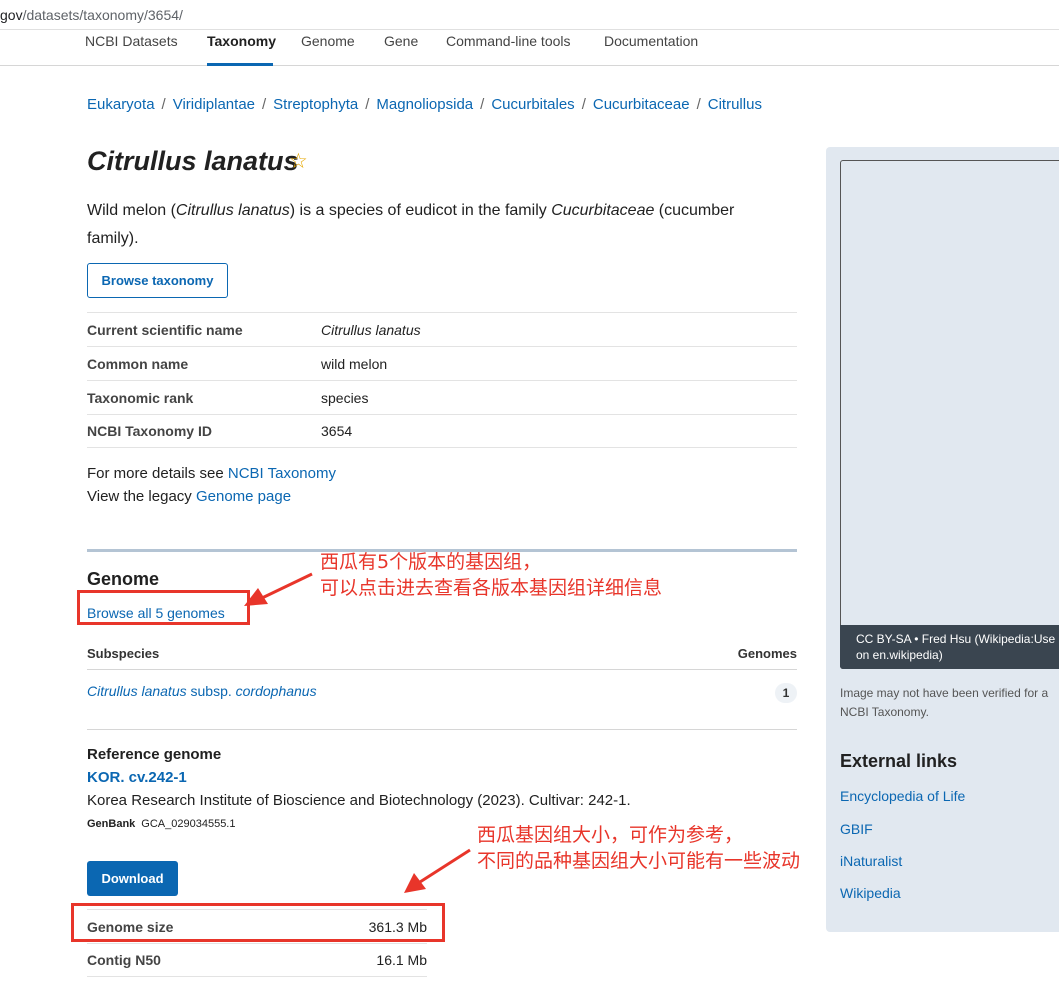 This screenshot has width=1059, height=982. What do you see at coordinates (401, 41) in the screenshot?
I see `tab-gene: Gene` at bounding box center [401, 41].